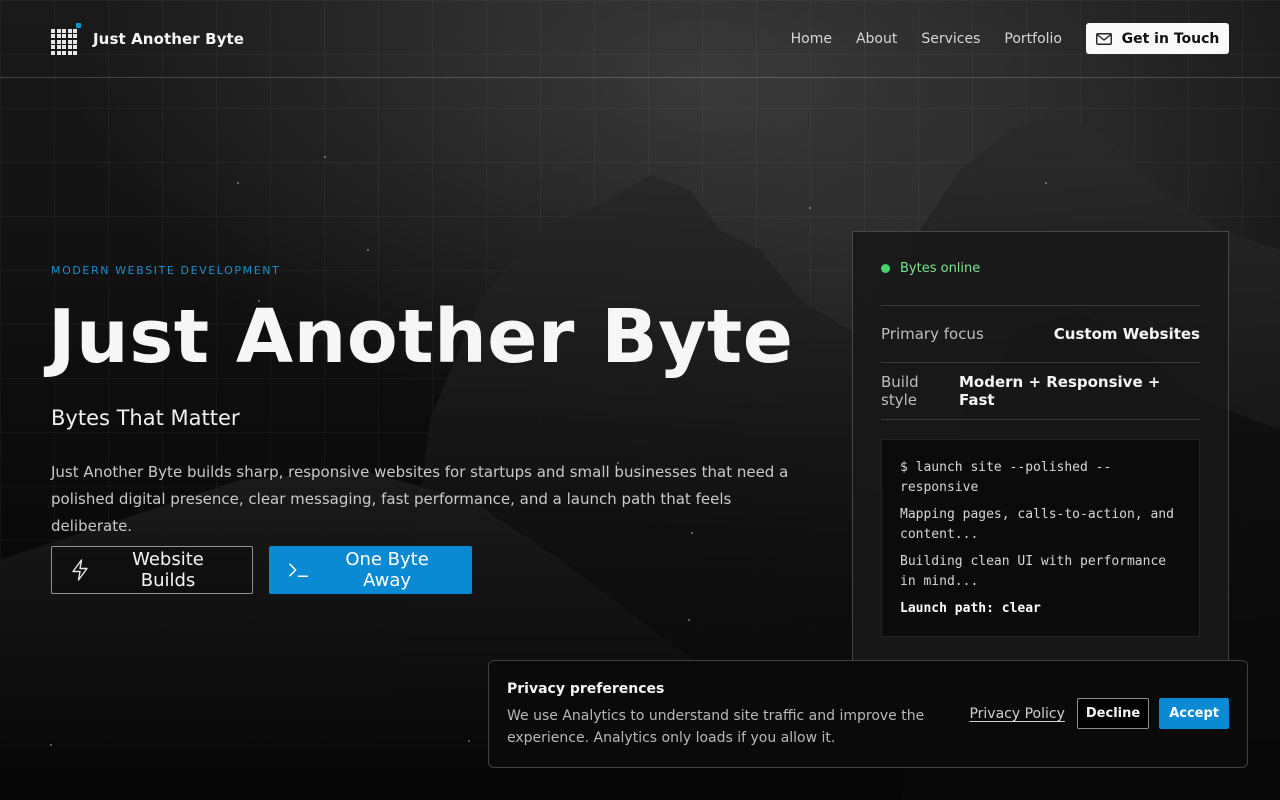  Describe the element at coordinates (900, 391) in the screenshot. I see `build-style-key: Build style` at that location.